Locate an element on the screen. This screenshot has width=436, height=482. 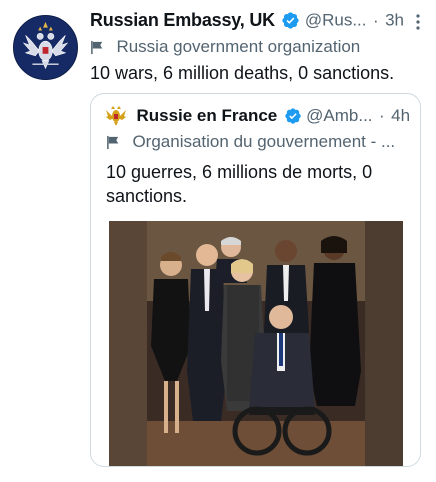
quoted-timestamp: 4h is located at coordinates (400, 115).